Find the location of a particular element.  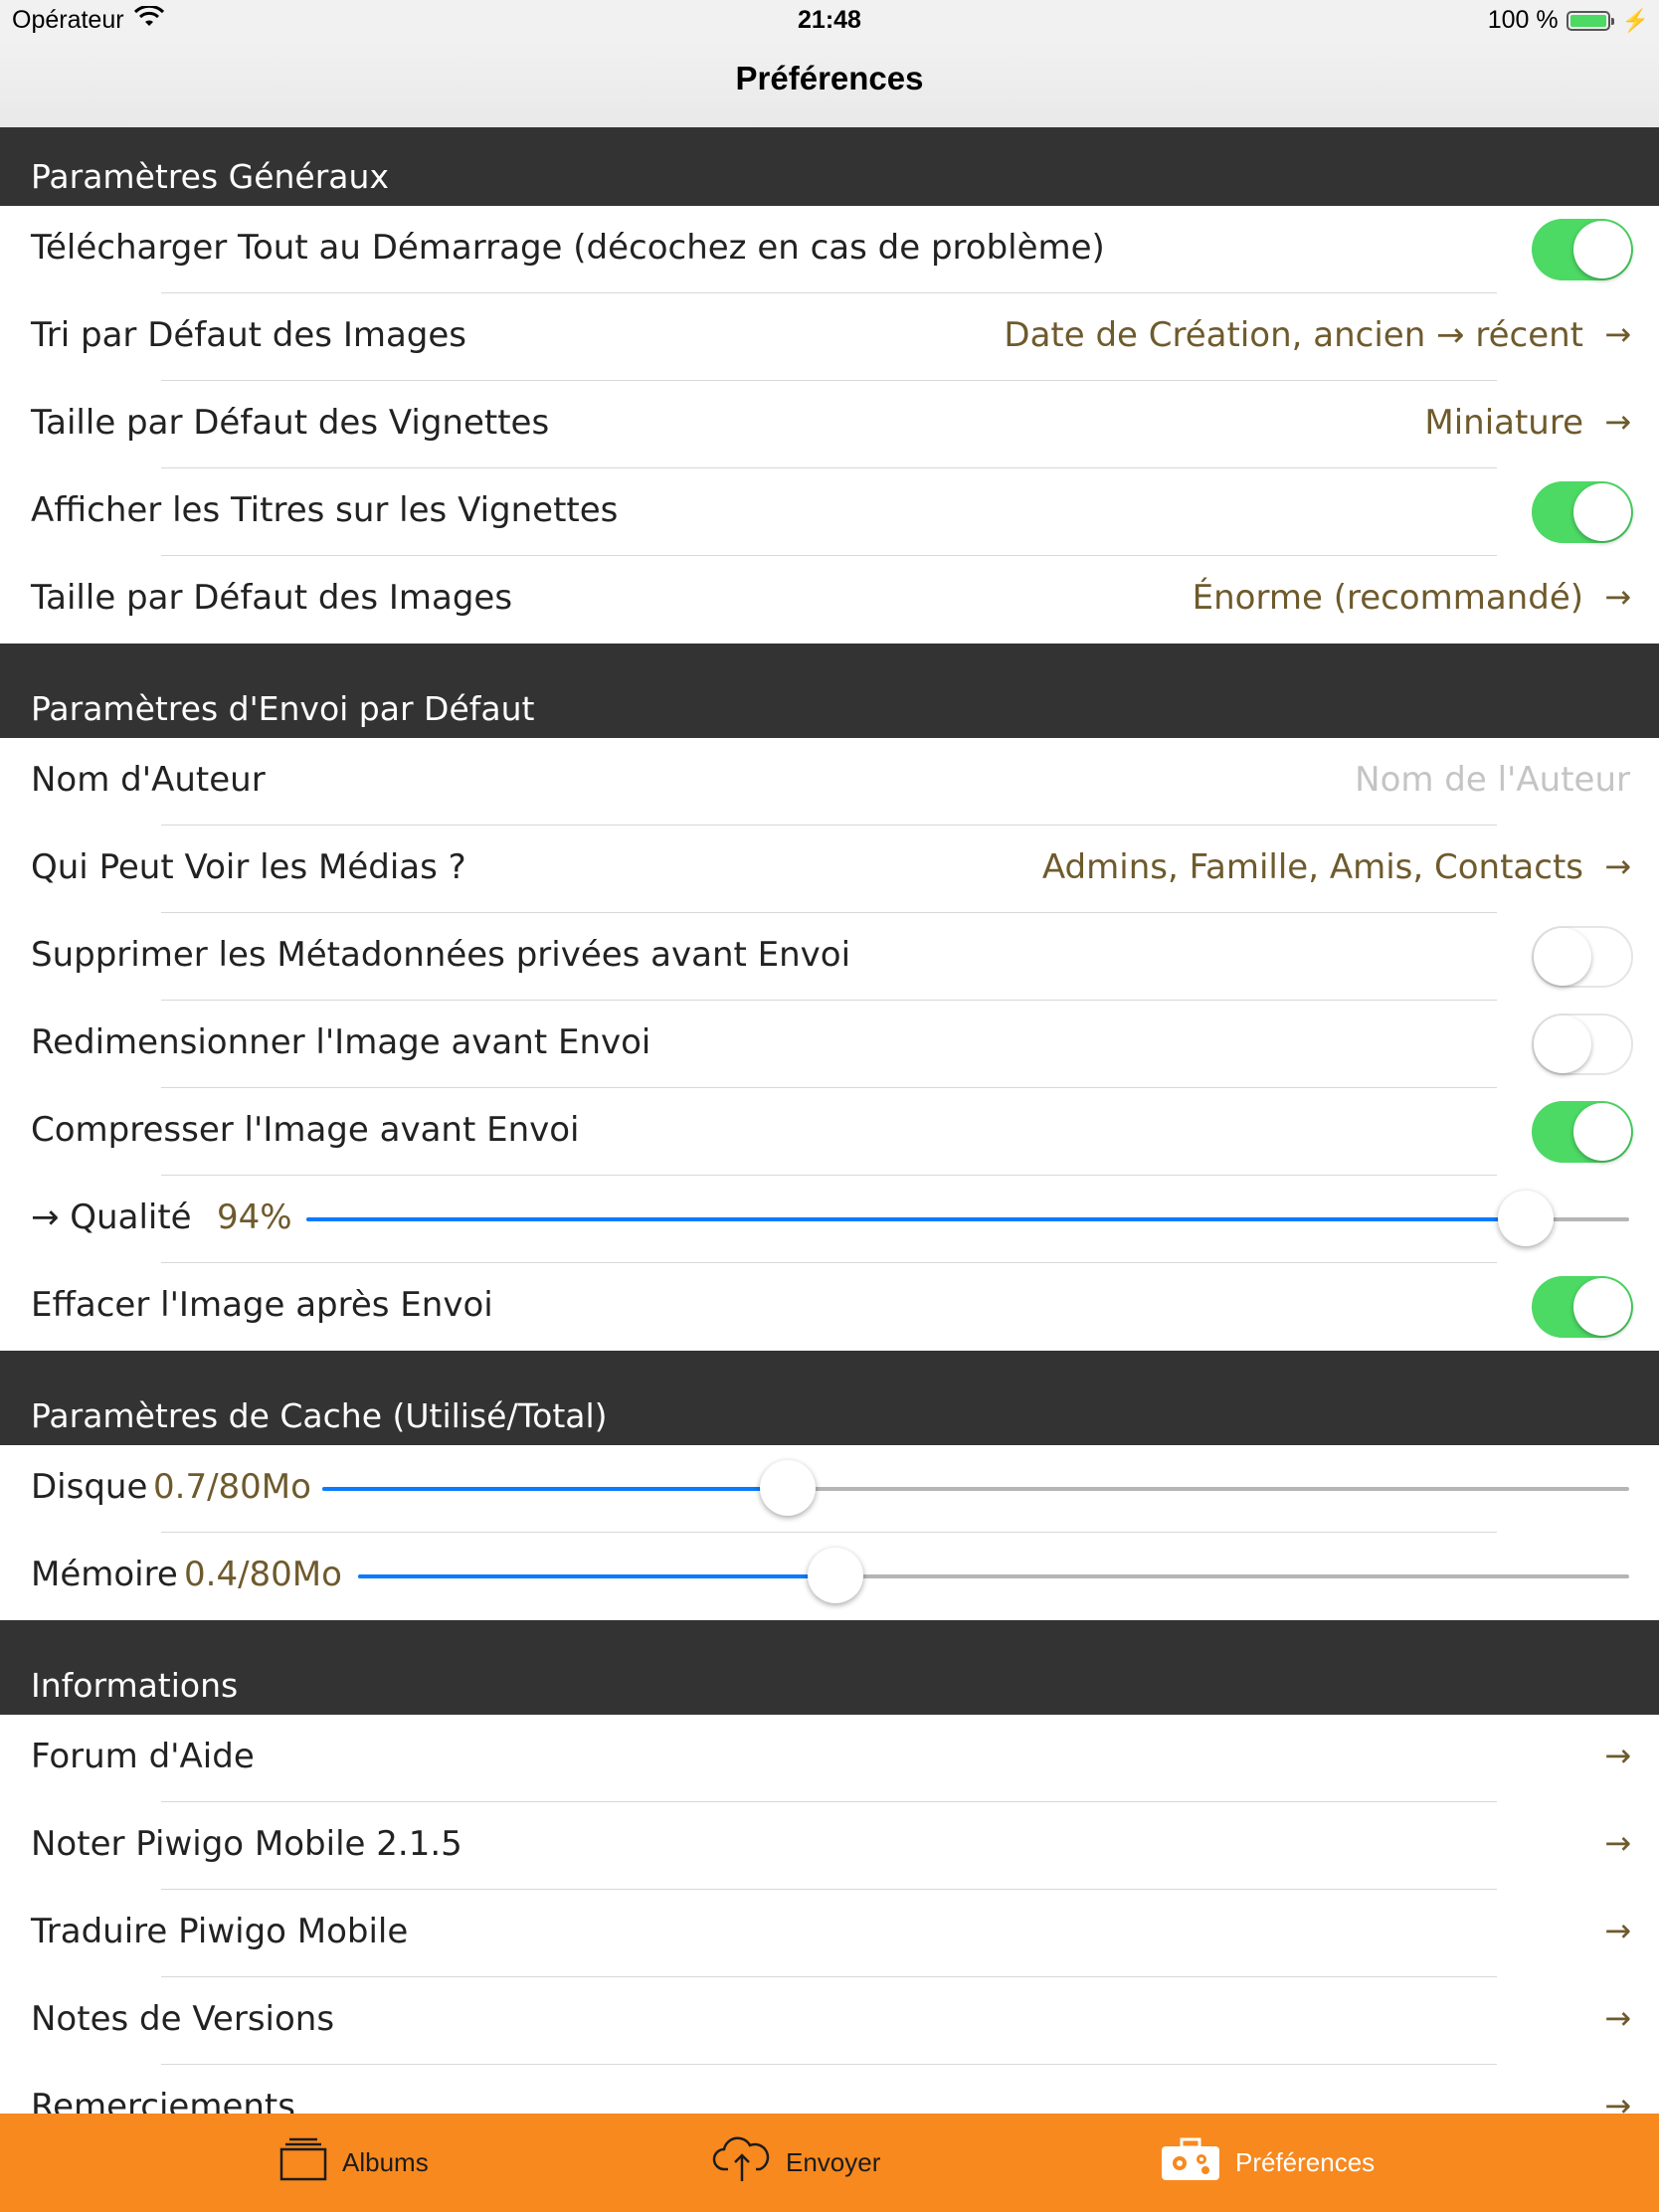

download-all-toggle is located at coordinates (1582, 249).